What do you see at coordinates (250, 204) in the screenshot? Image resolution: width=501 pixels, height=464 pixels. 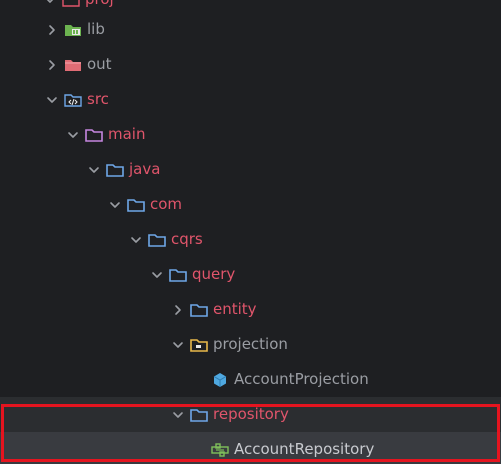 I see `tree-item-com: com` at bounding box center [250, 204].